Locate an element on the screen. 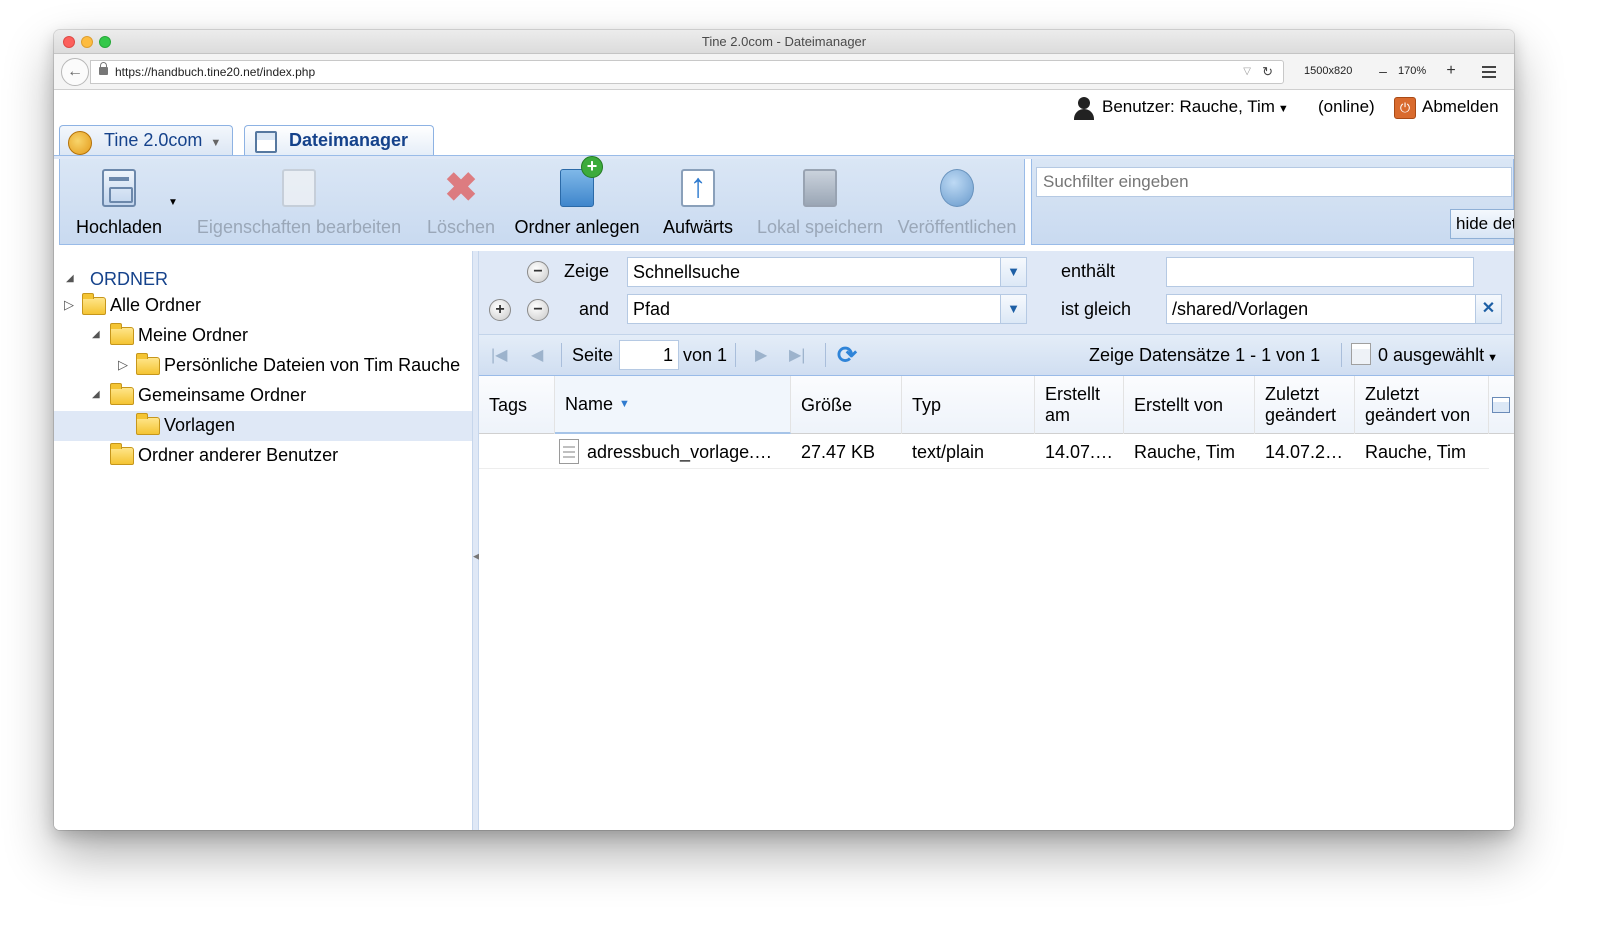 This screenshot has width=1612, height=932. filter-operator: ist gleich is located at coordinates (1096, 309).